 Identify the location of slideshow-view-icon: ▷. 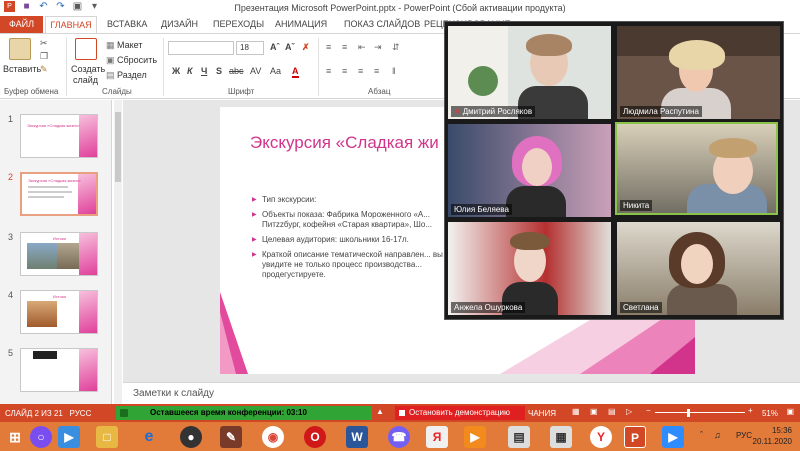
(629, 411).